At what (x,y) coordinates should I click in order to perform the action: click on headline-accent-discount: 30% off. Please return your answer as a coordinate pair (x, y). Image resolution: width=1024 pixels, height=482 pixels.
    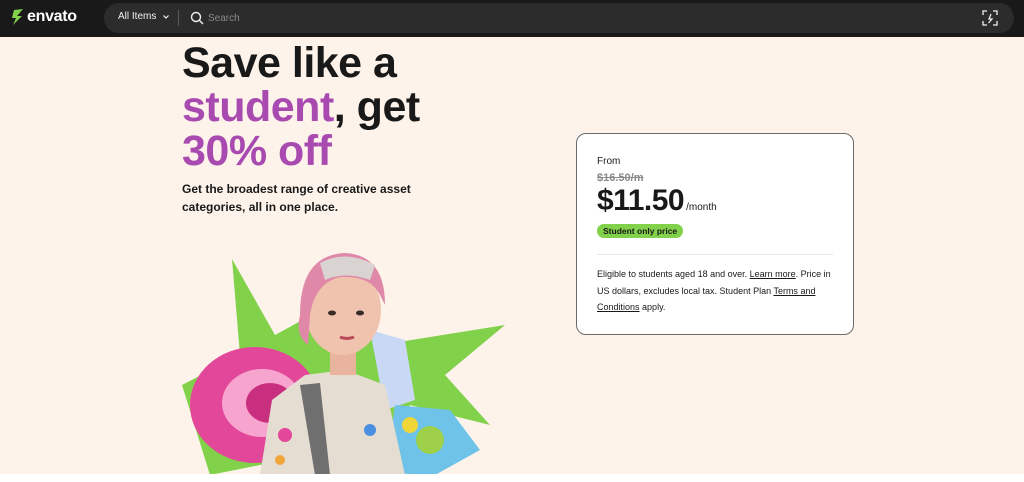
    Looking at the image, I should click on (257, 151).